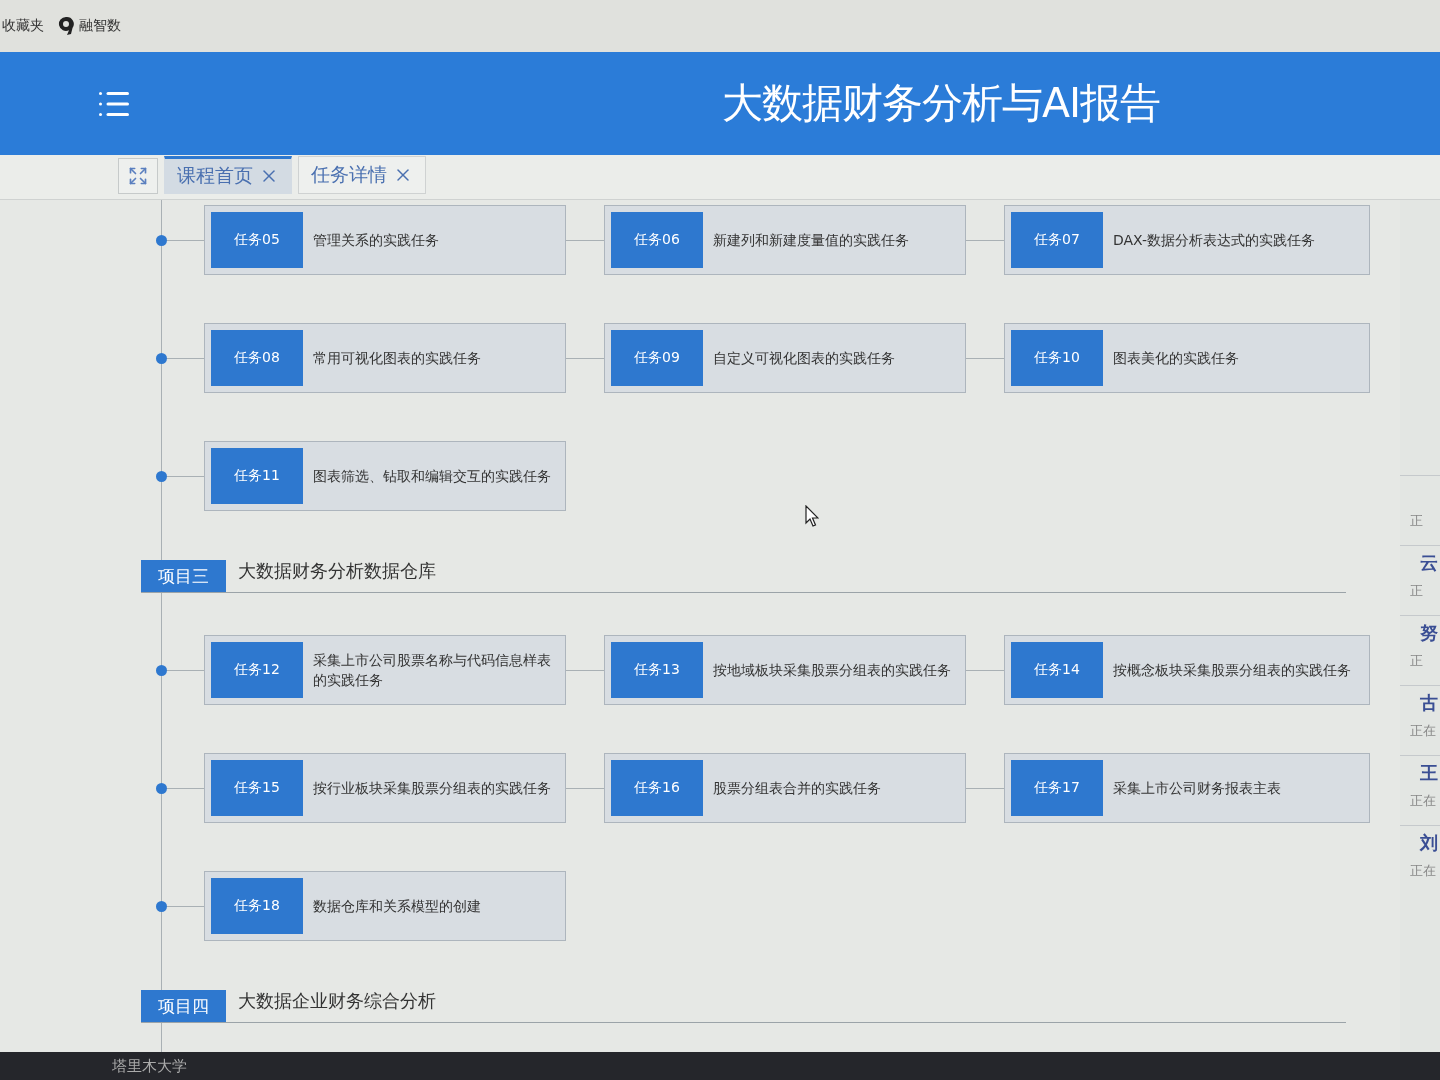  I want to click on fullscreen-icon, so click(138, 176).